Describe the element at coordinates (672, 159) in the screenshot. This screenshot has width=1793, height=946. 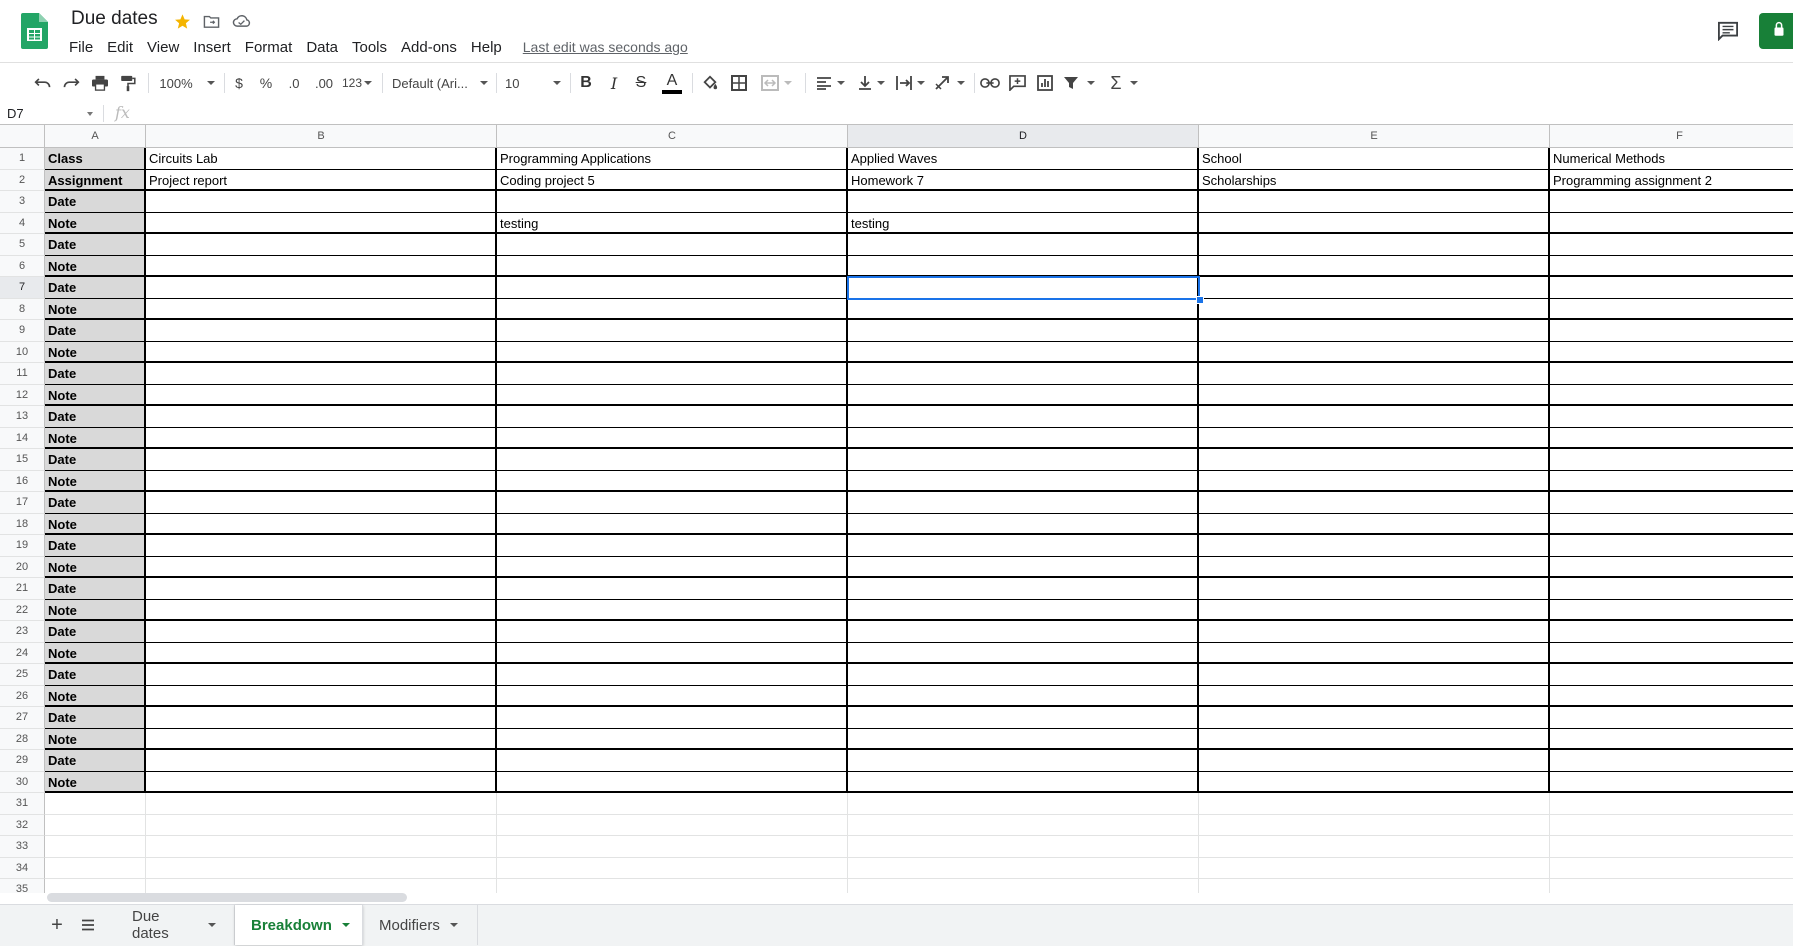
I see `cell-c1: Programming Applications` at that location.